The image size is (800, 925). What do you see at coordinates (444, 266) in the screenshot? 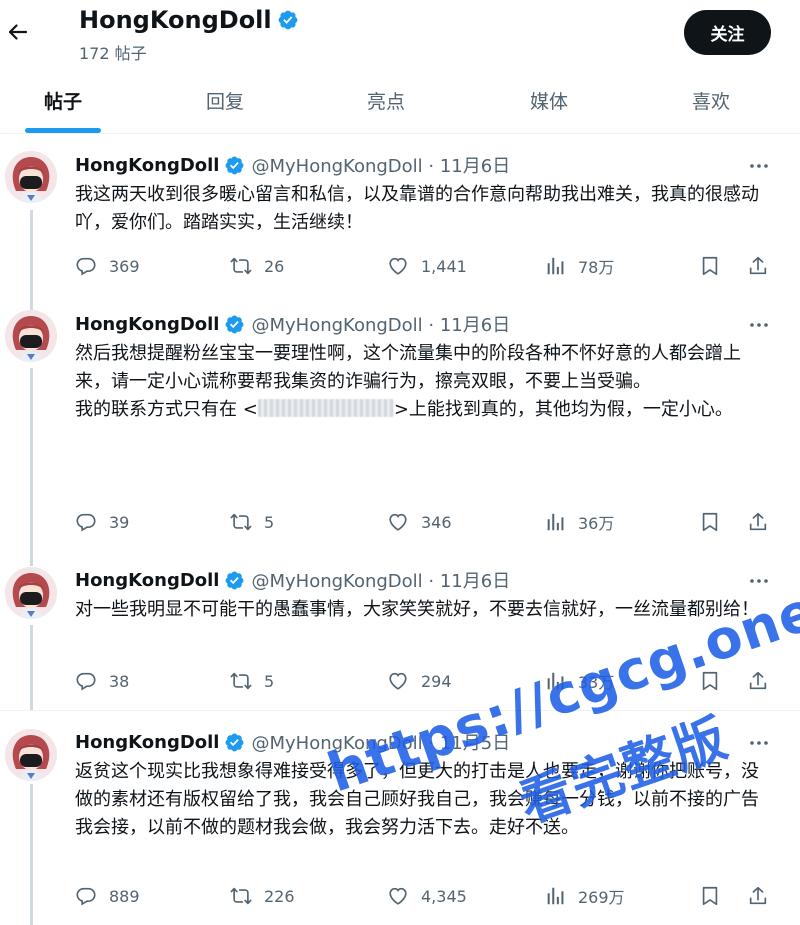
I see `like-count: 1,441` at bounding box center [444, 266].